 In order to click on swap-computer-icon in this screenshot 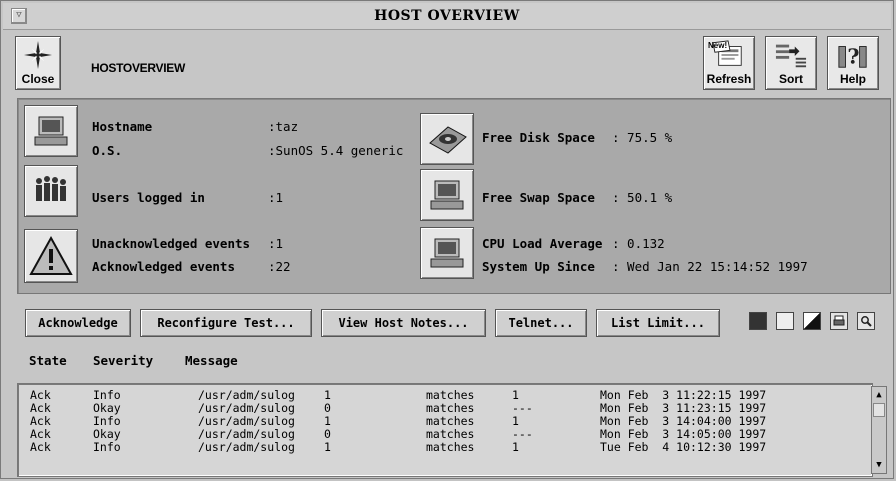, I will do `click(447, 195)`.